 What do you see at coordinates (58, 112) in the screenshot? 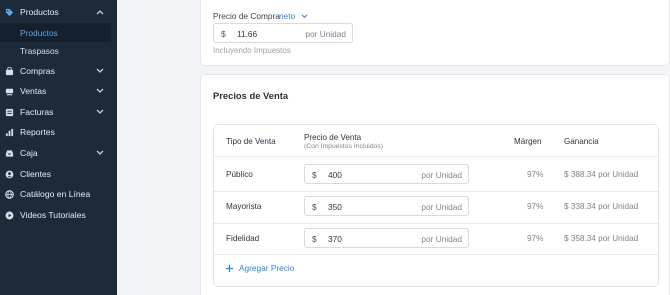
I see `sidebar-item-facturas: Facturas` at bounding box center [58, 112].